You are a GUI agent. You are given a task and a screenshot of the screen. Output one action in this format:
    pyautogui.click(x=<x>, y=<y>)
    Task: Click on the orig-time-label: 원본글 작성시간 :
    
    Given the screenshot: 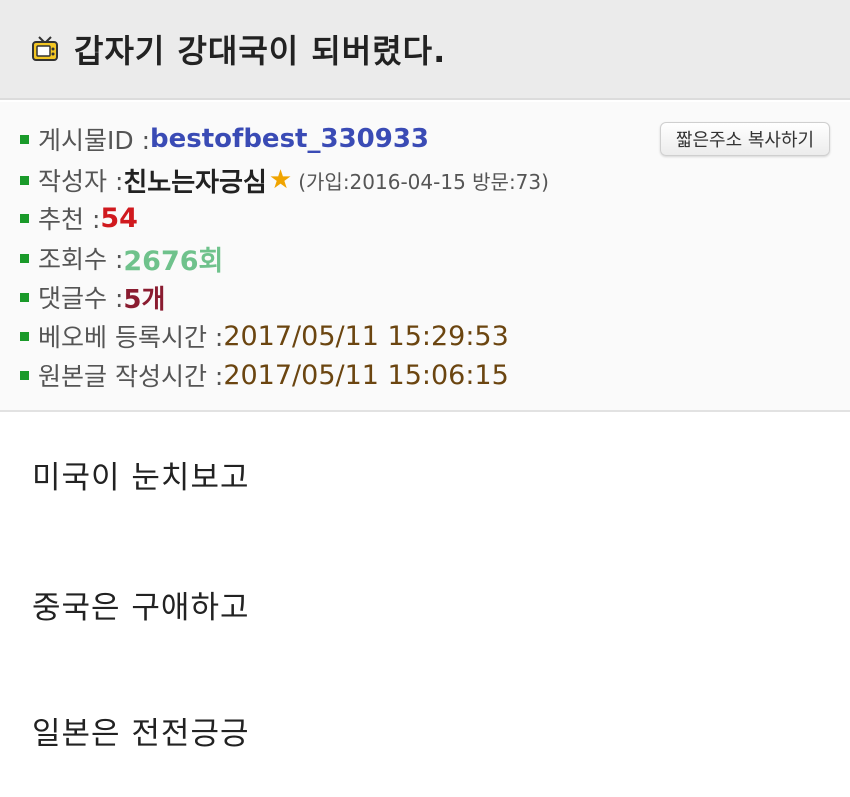 What is the action you would take?
    pyautogui.click(x=131, y=376)
    